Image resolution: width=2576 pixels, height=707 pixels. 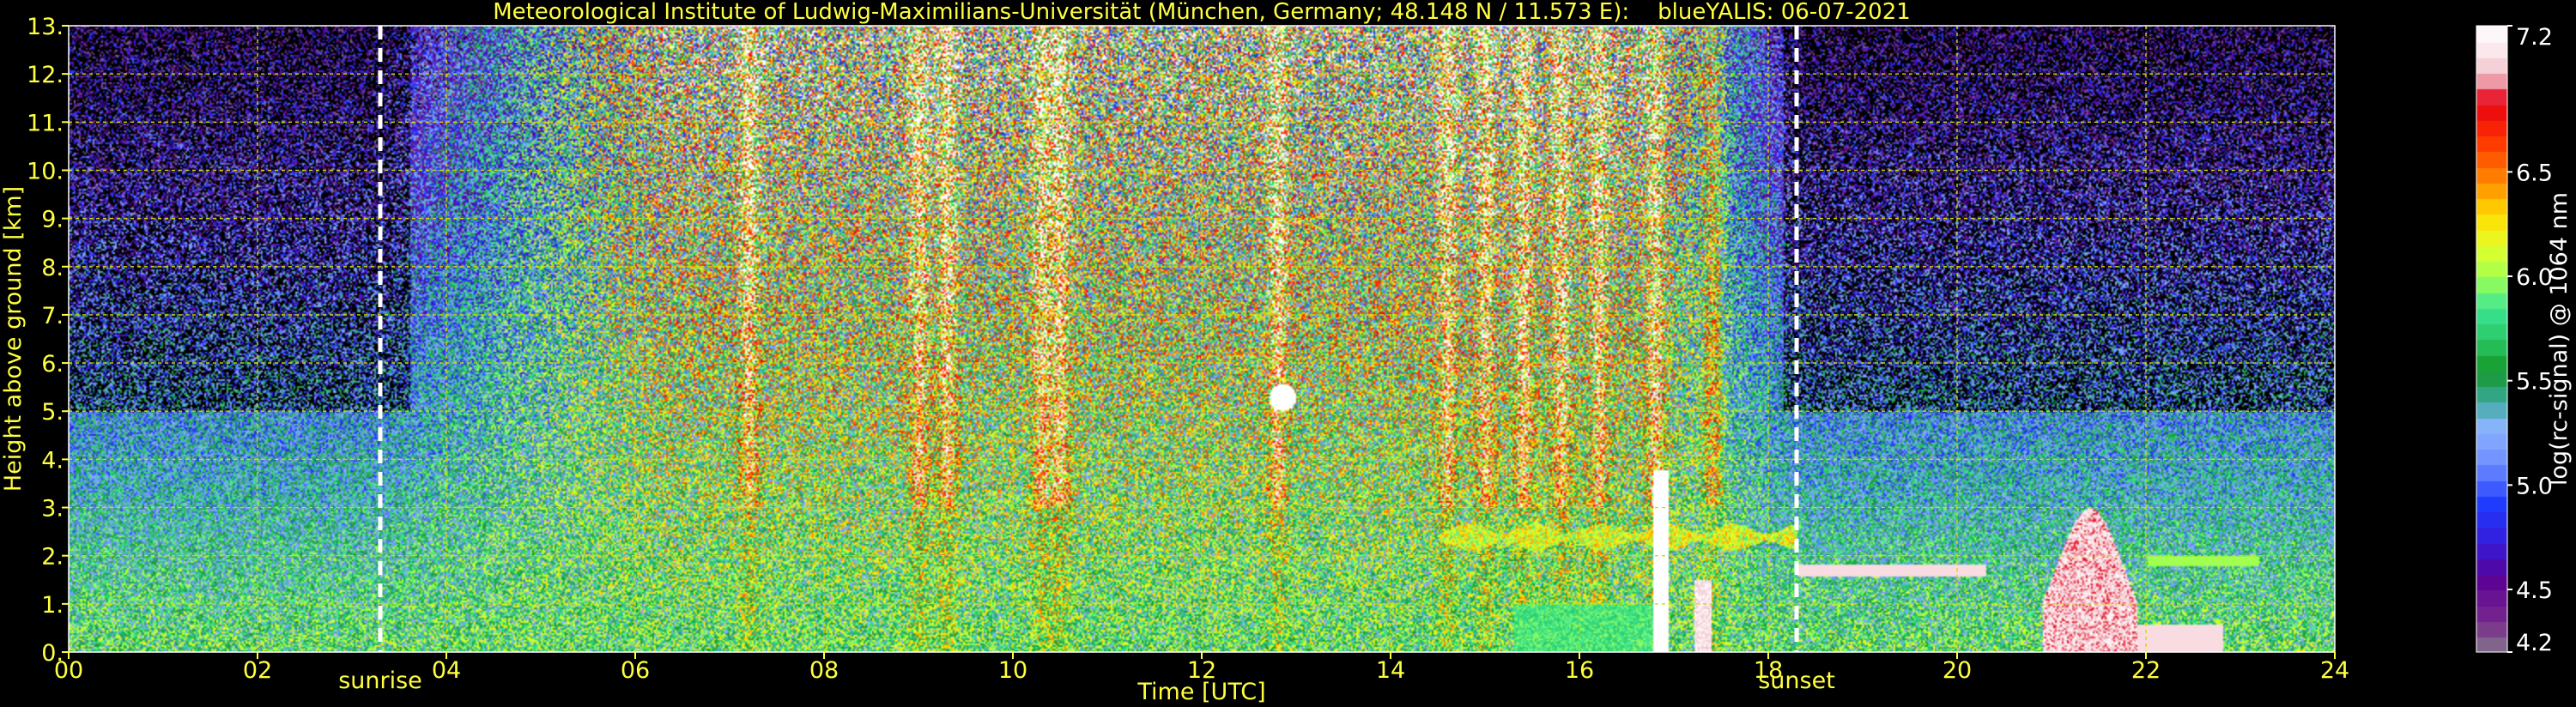 I want to click on x-tick-label: 14, so click(x=1390, y=670).